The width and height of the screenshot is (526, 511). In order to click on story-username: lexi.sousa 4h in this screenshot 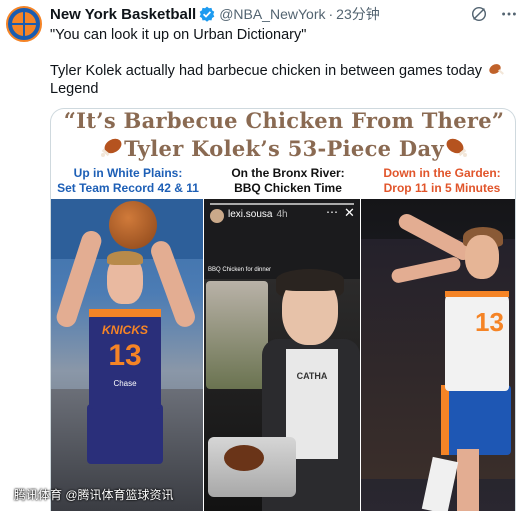, I will do `click(258, 214)`.